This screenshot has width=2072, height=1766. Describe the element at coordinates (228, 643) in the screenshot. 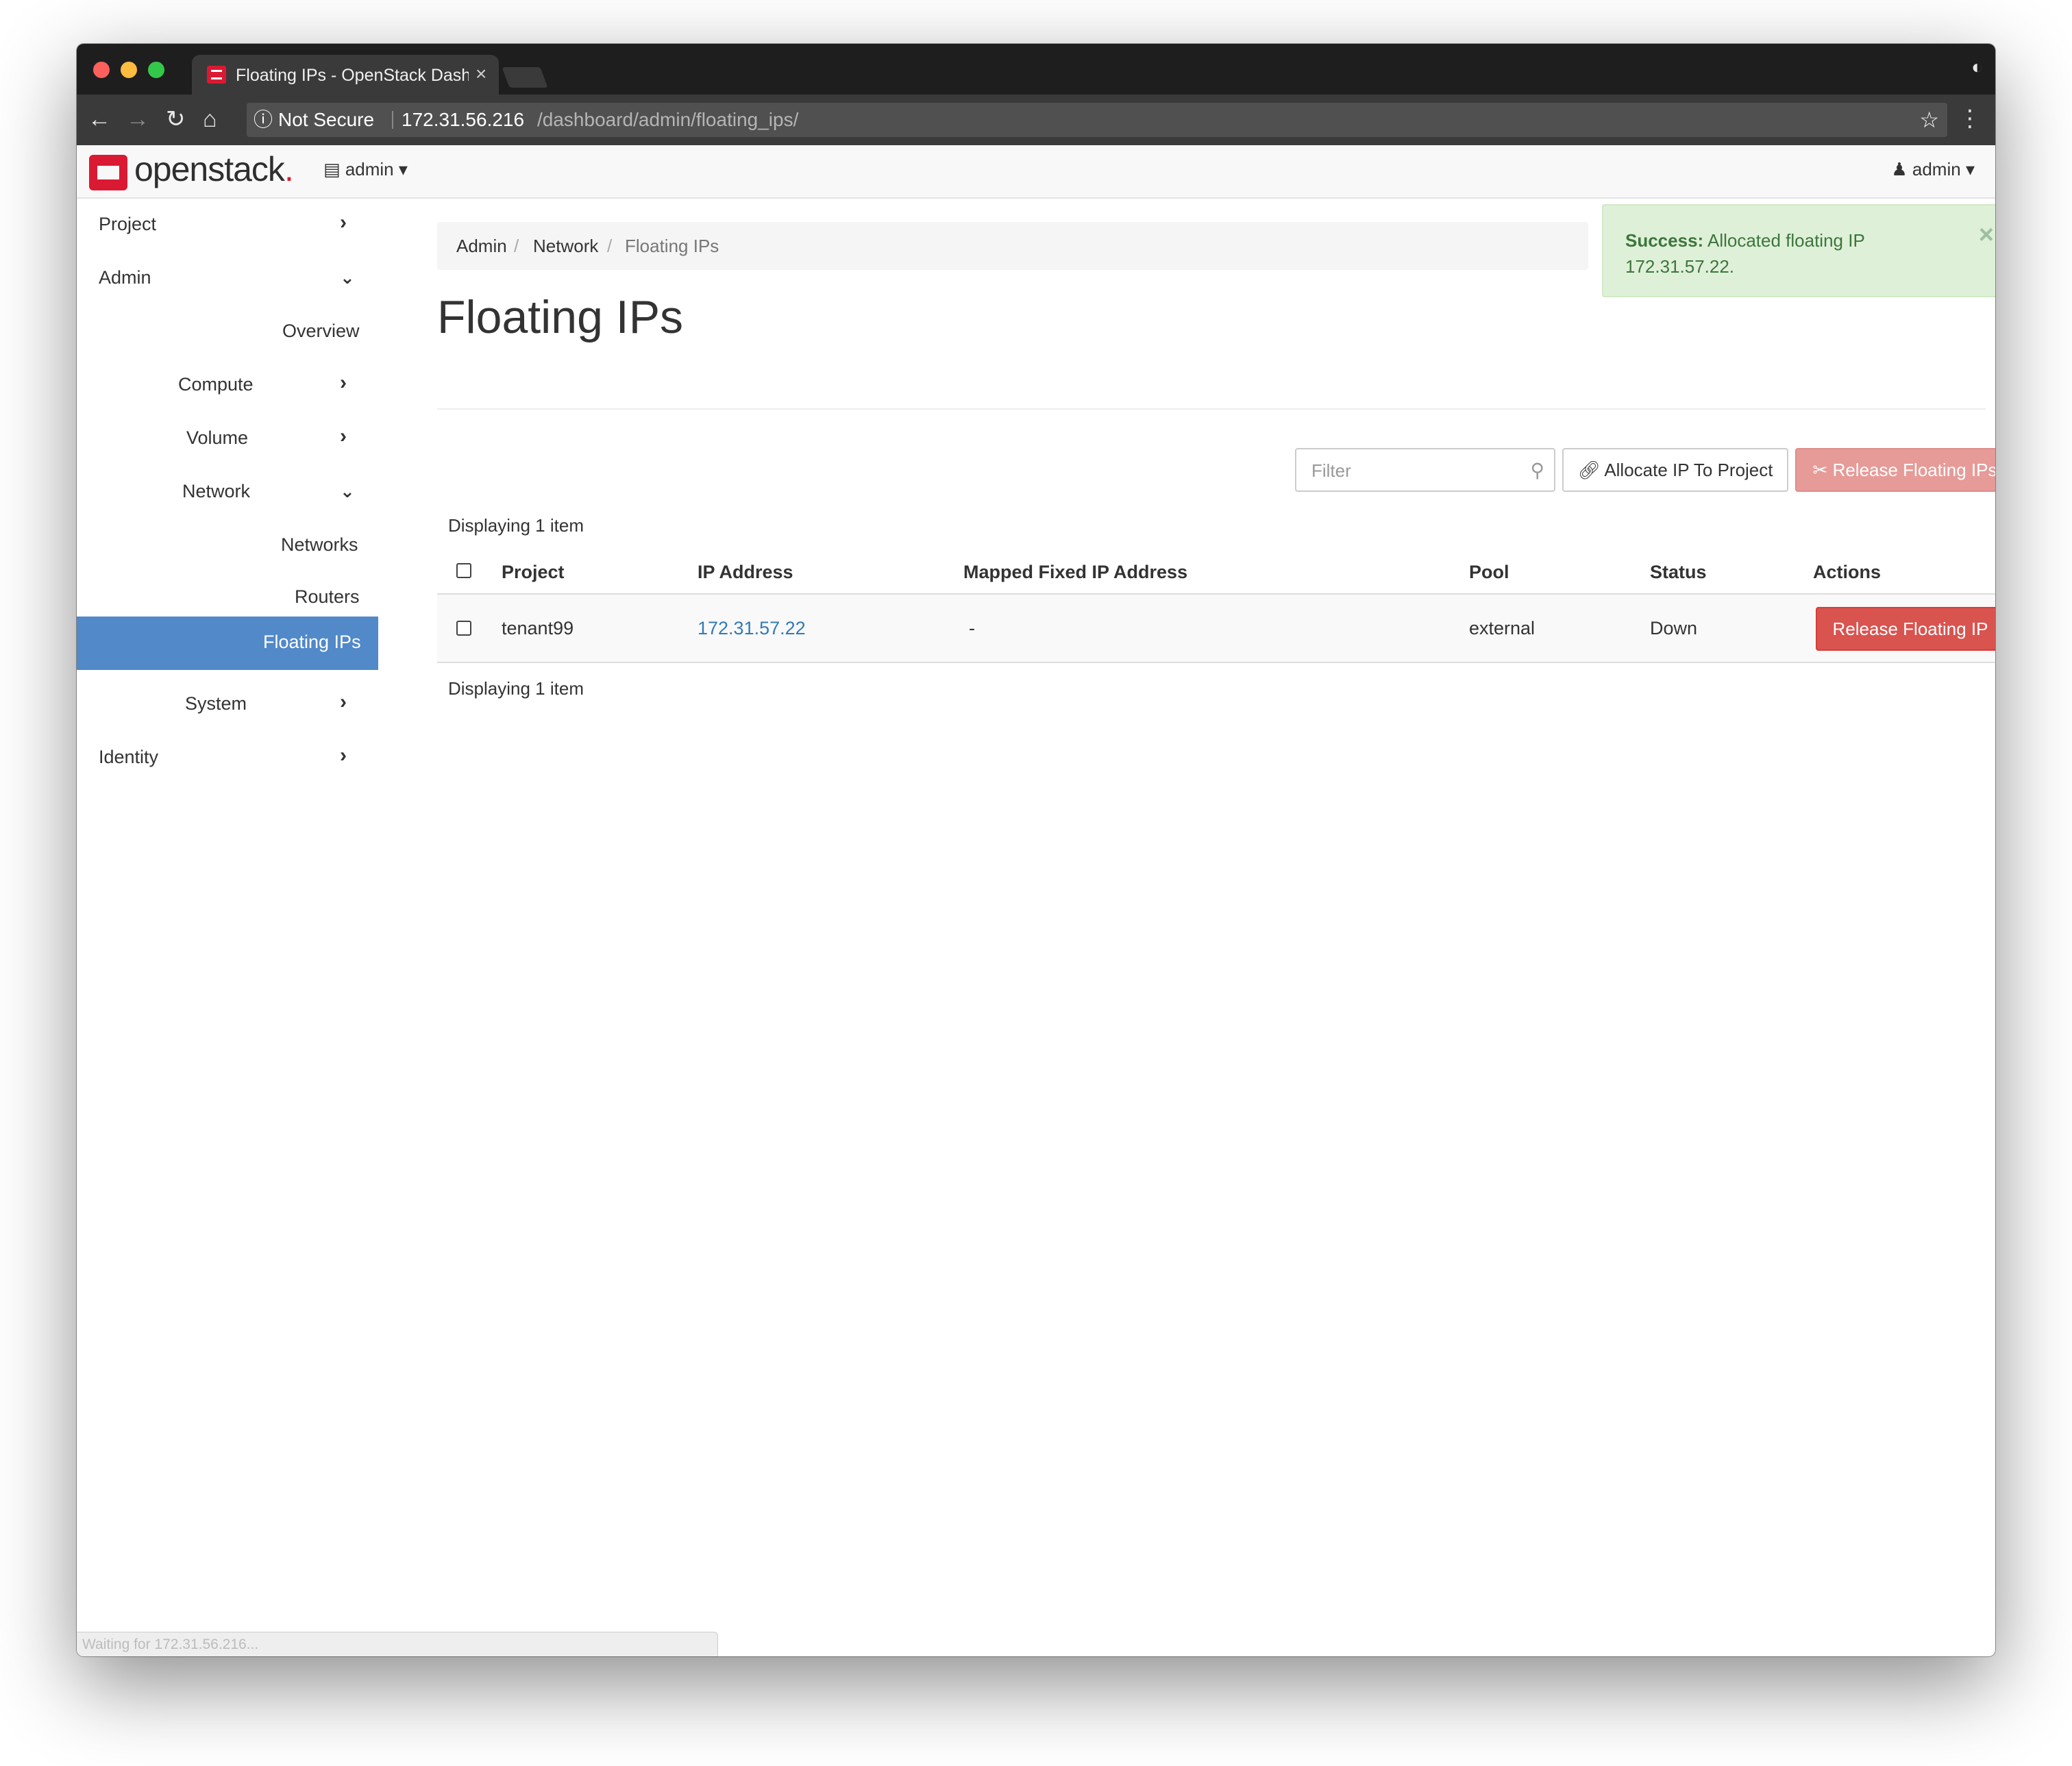

I see `sidebar-item-floating-ips: Floating IPs` at that location.